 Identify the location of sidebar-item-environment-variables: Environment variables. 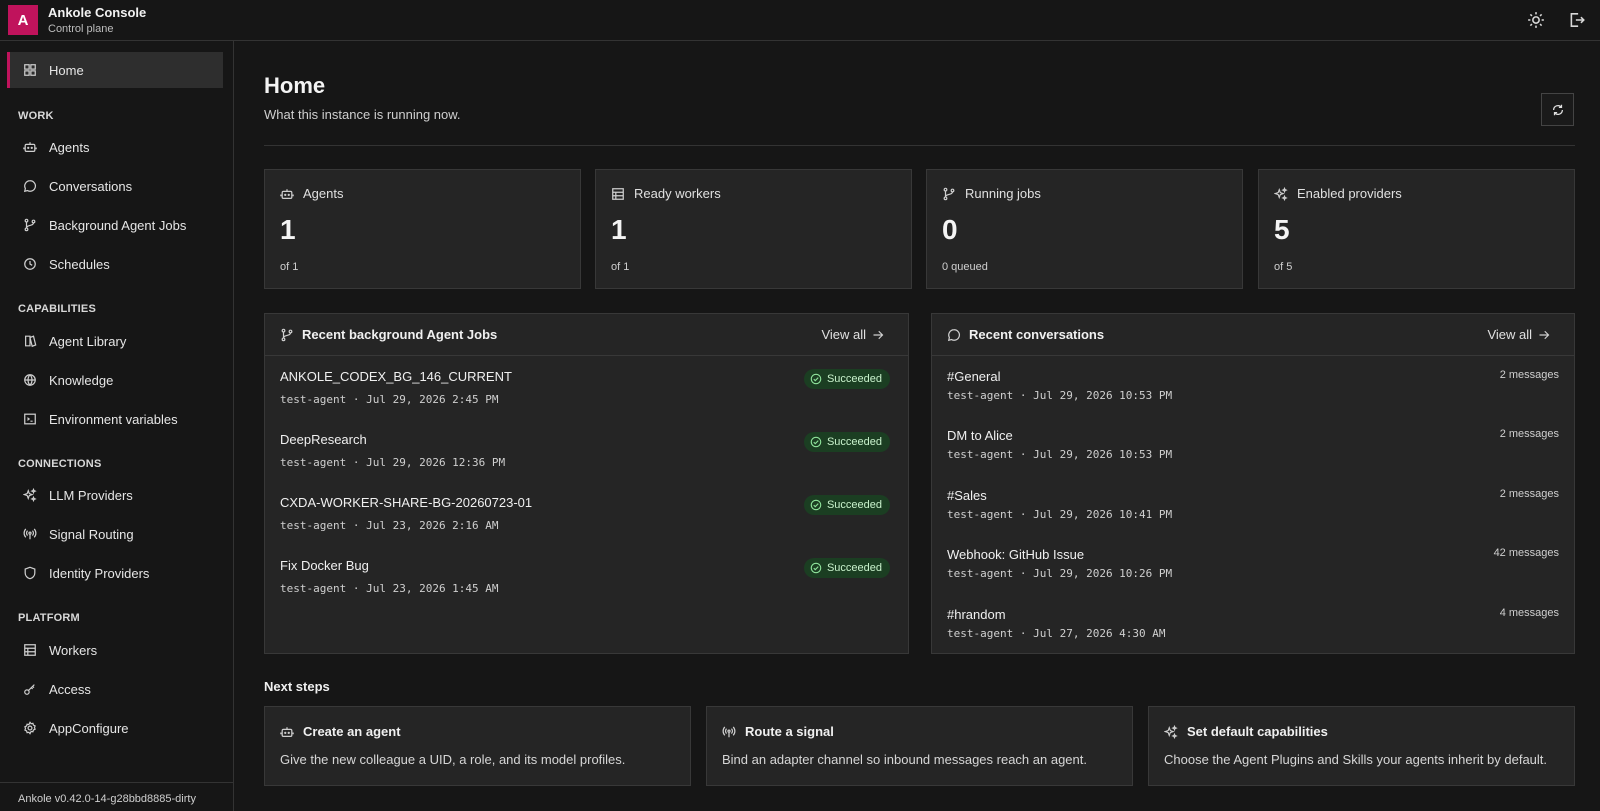
(115, 419).